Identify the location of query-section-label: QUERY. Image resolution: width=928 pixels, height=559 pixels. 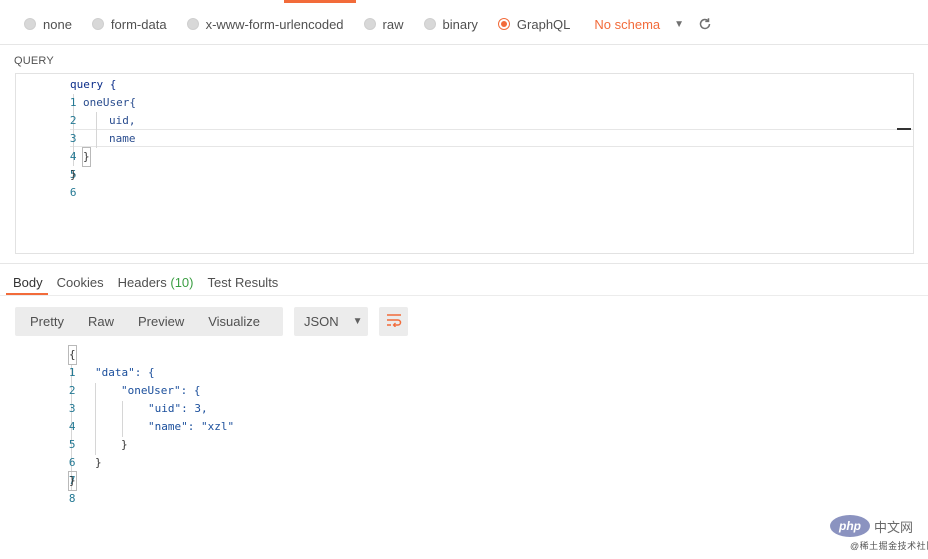
(34, 61).